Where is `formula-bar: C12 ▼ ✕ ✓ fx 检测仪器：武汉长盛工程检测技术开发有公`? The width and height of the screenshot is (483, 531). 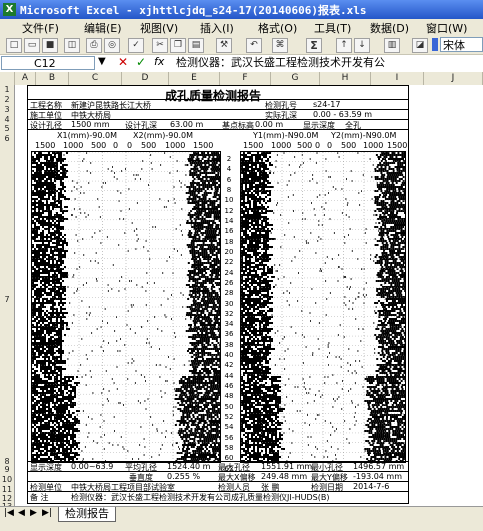 formula-bar: C12 ▼ ✕ ✓ fx 检测仪器：武汉长盛工程检测技术开发有公 is located at coordinates (241, 64).